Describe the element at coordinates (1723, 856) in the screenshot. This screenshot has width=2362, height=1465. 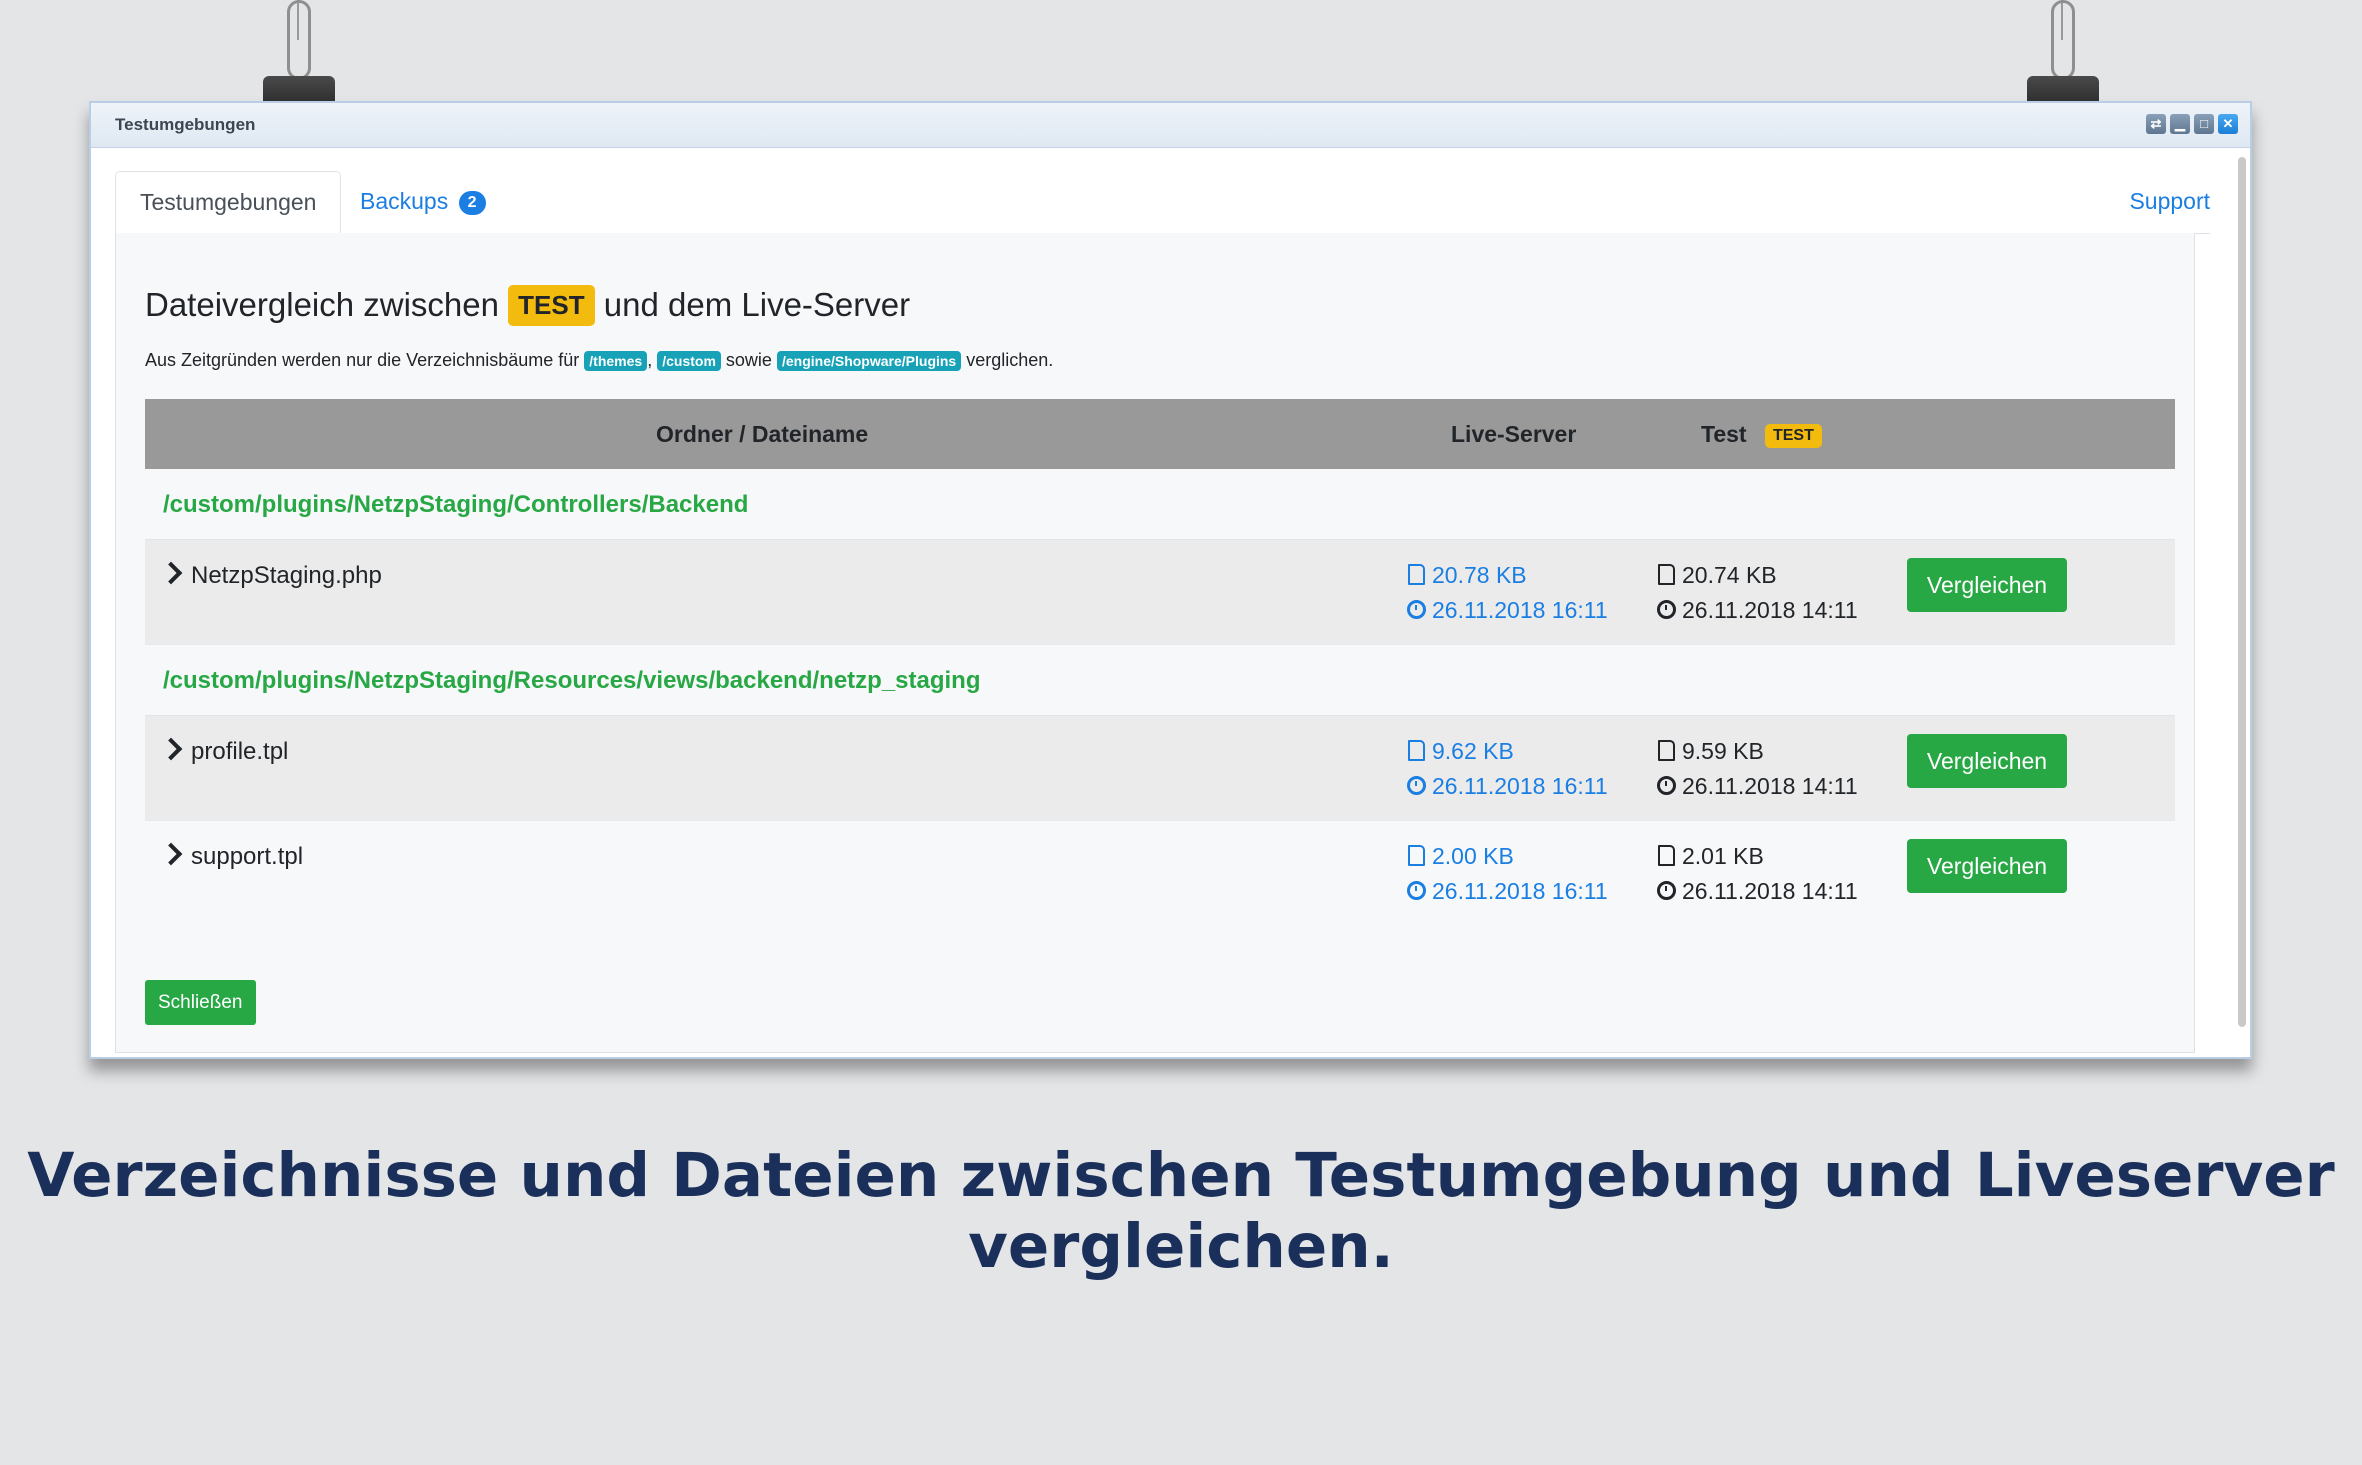
I see `test-size: 2.01 KB` at that location.